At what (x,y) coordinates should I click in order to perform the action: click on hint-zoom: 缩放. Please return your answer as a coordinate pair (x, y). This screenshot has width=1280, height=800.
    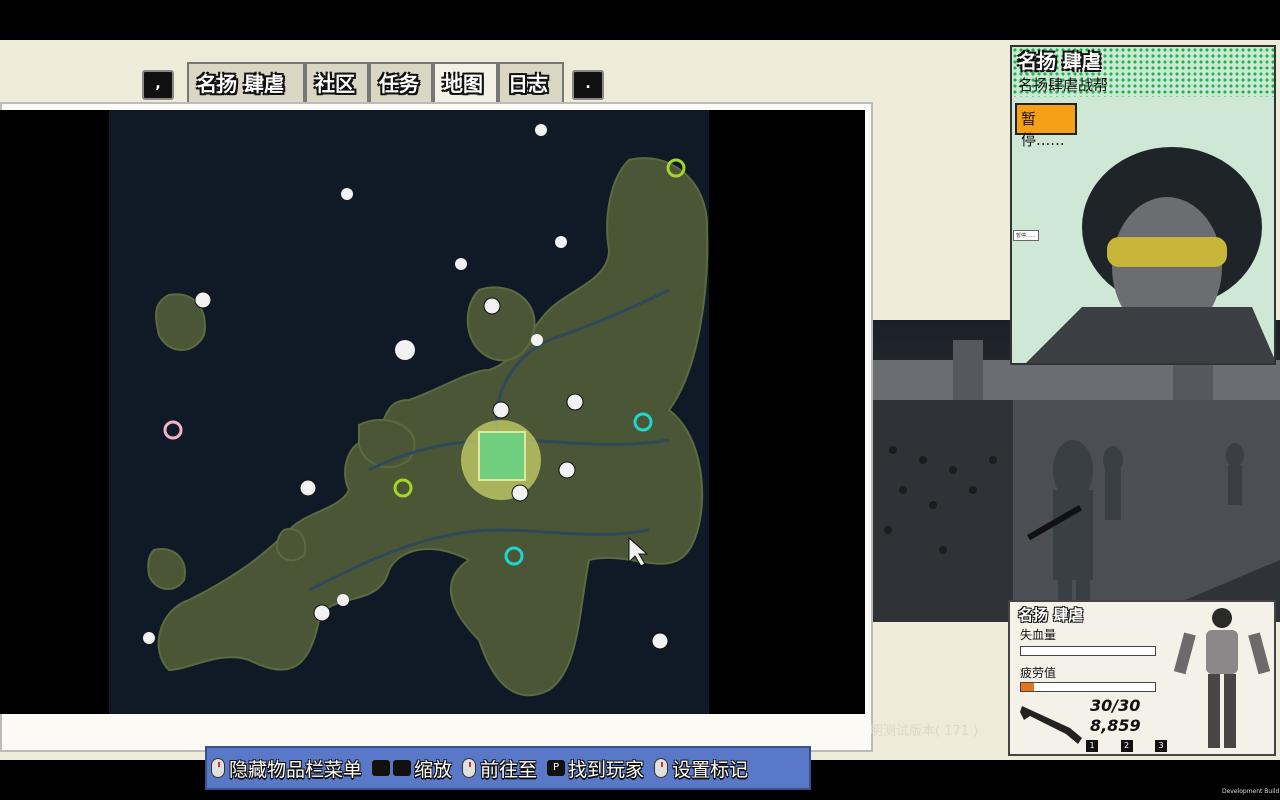
    Looking at the image, I should click on (412, 768).